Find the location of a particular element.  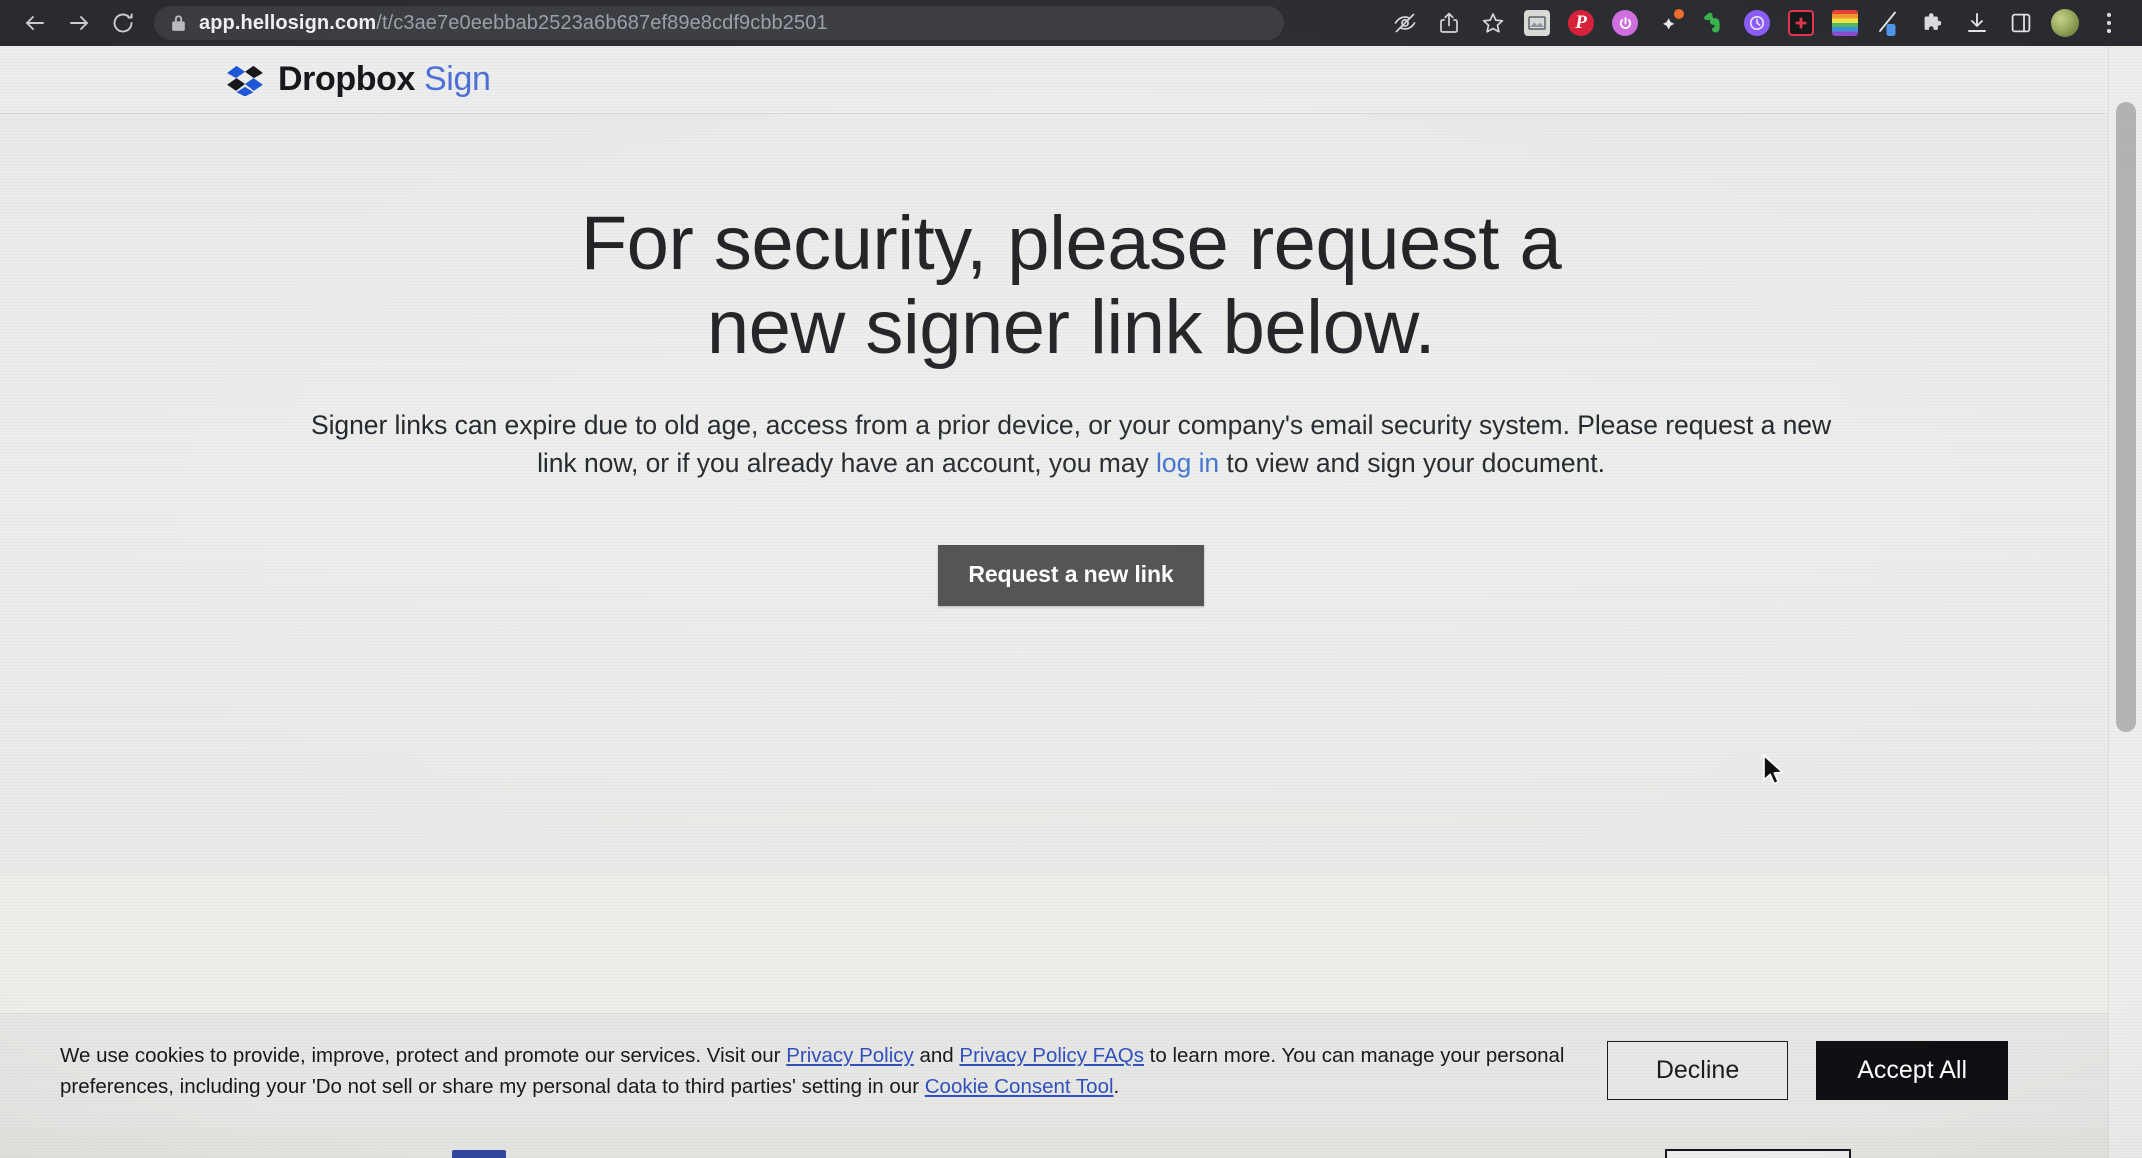

navigation-buttons is located at coordinates (84, 23).